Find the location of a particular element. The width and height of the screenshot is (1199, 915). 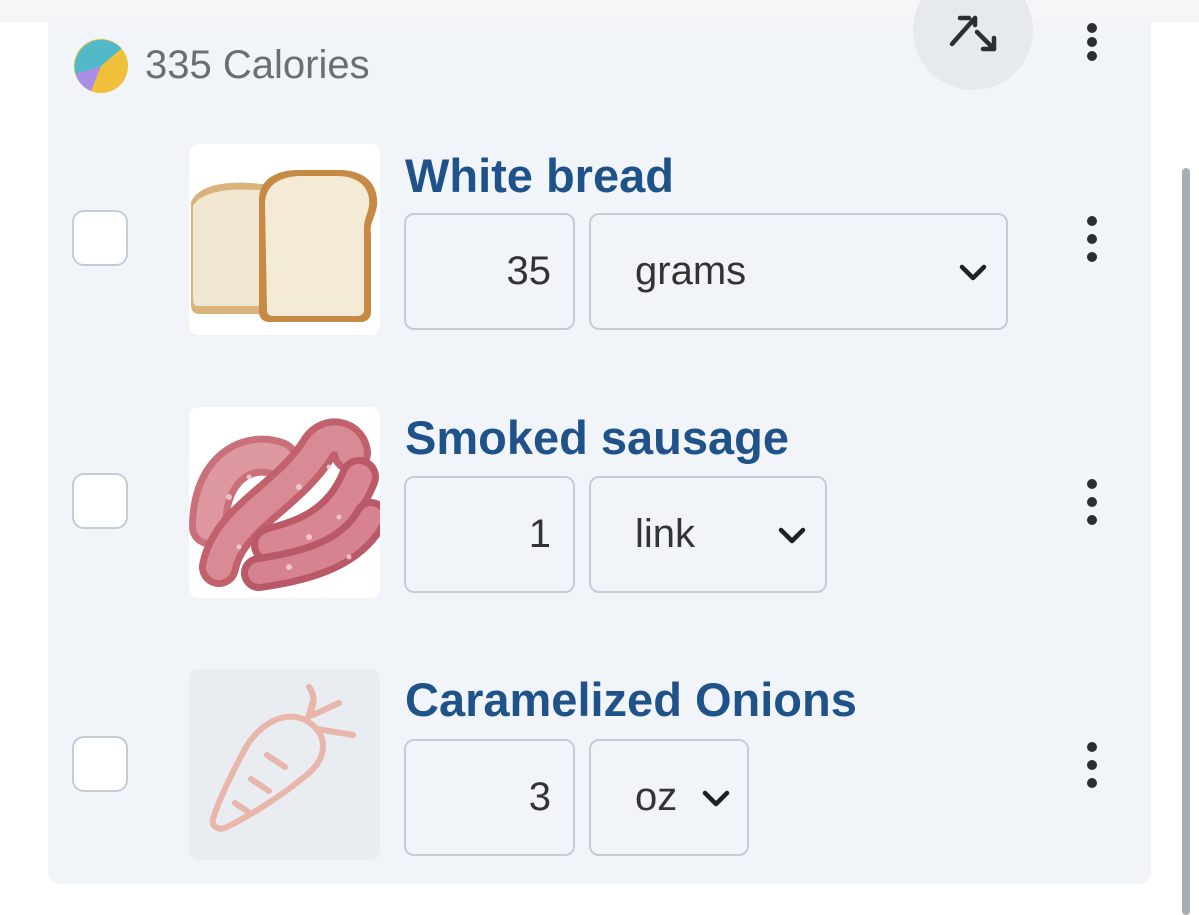

unit-select-value: link is located at coordinates (665, 534).